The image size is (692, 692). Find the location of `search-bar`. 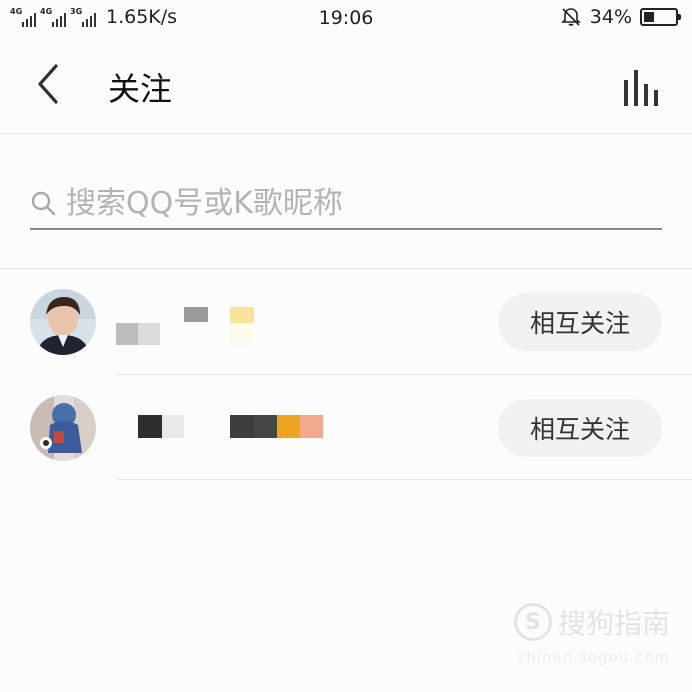

search-bar is located at coordinates (346, 204).